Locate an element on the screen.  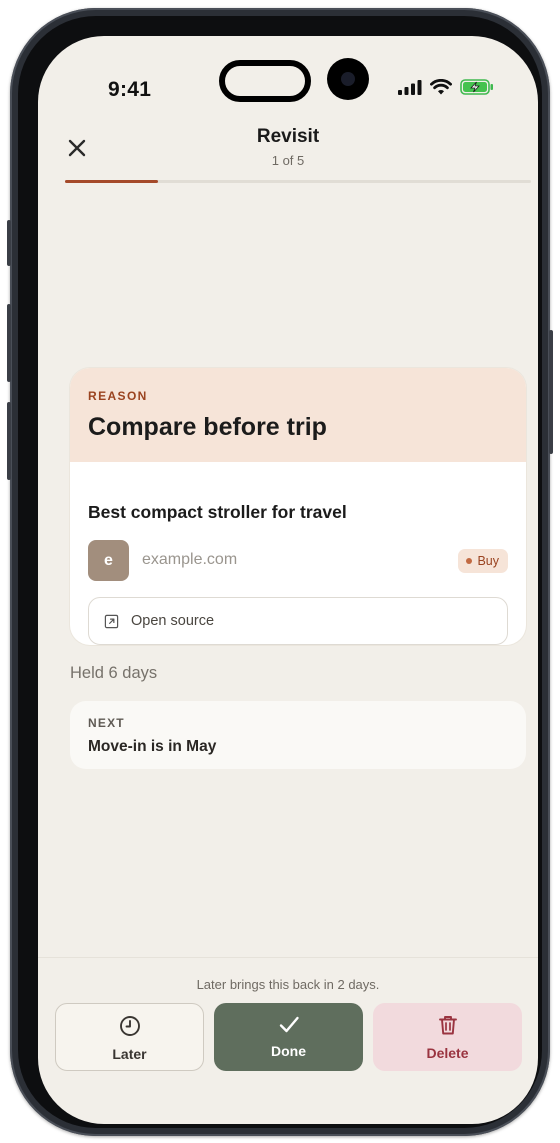
delete-button: Delete is located at coordinates (447, 1037).